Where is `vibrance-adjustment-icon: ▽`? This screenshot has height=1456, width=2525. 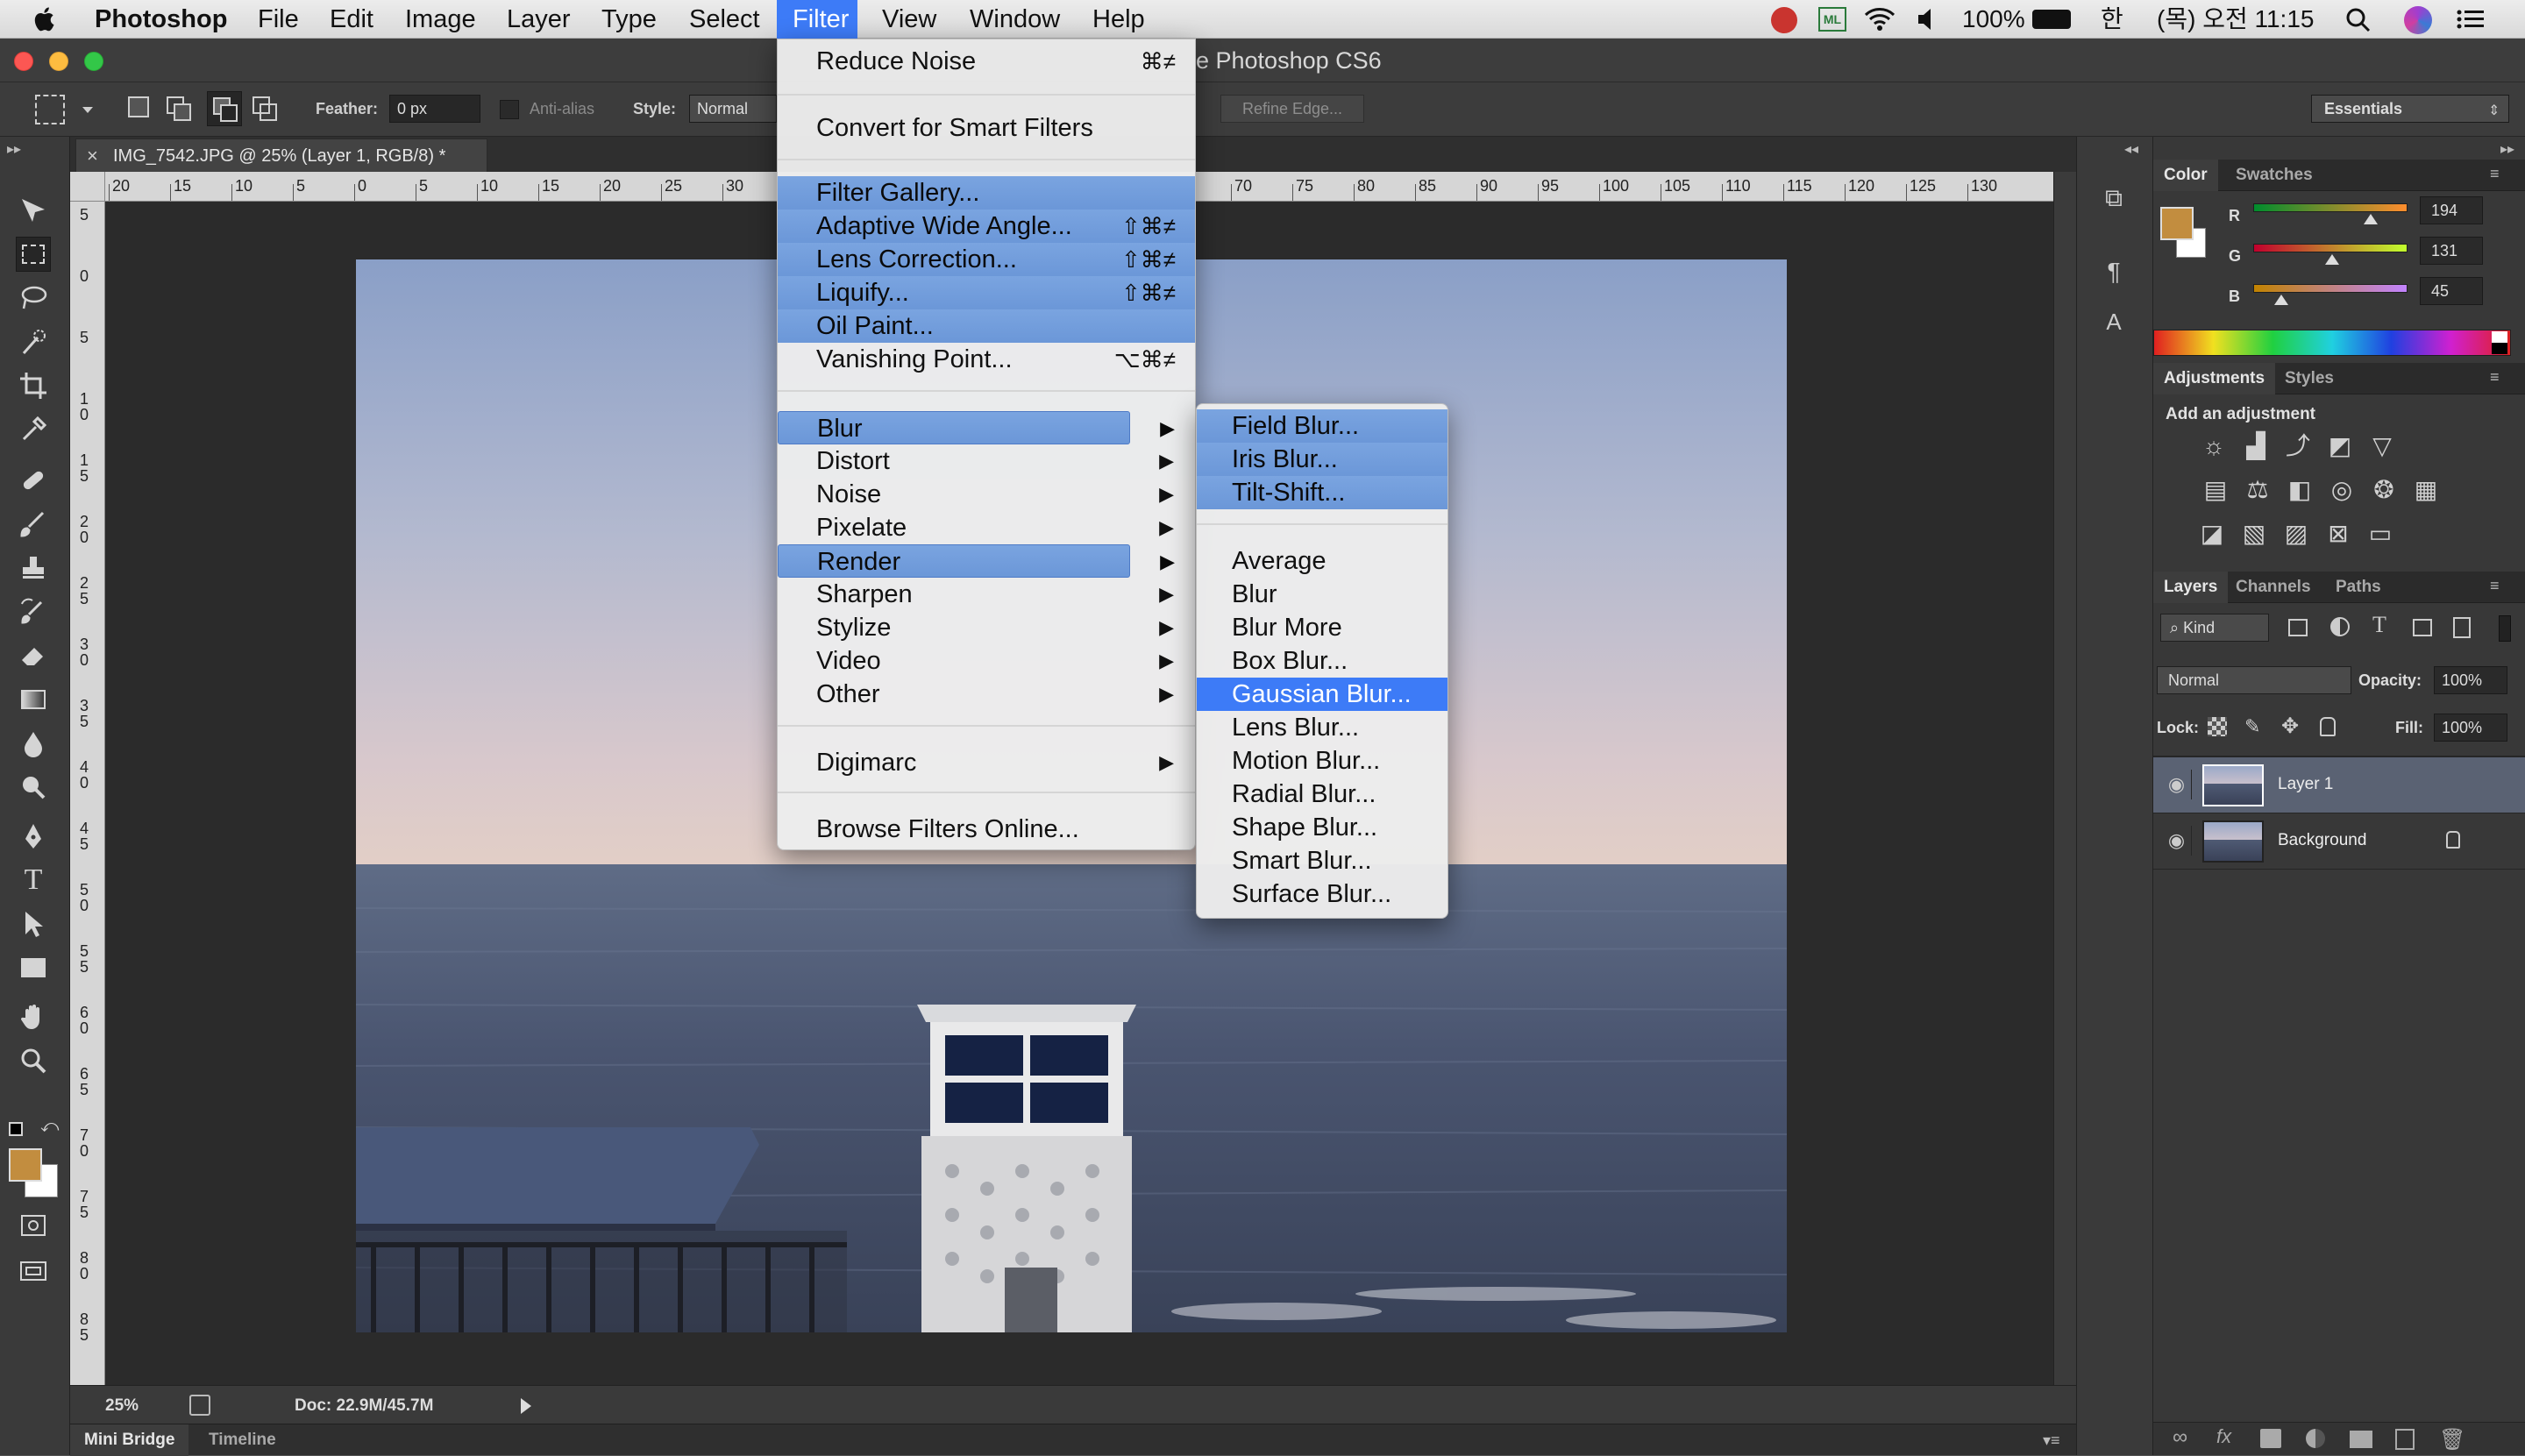 vibrance-adjustment-icon: ▽ is located at coordinates (2382, 446).